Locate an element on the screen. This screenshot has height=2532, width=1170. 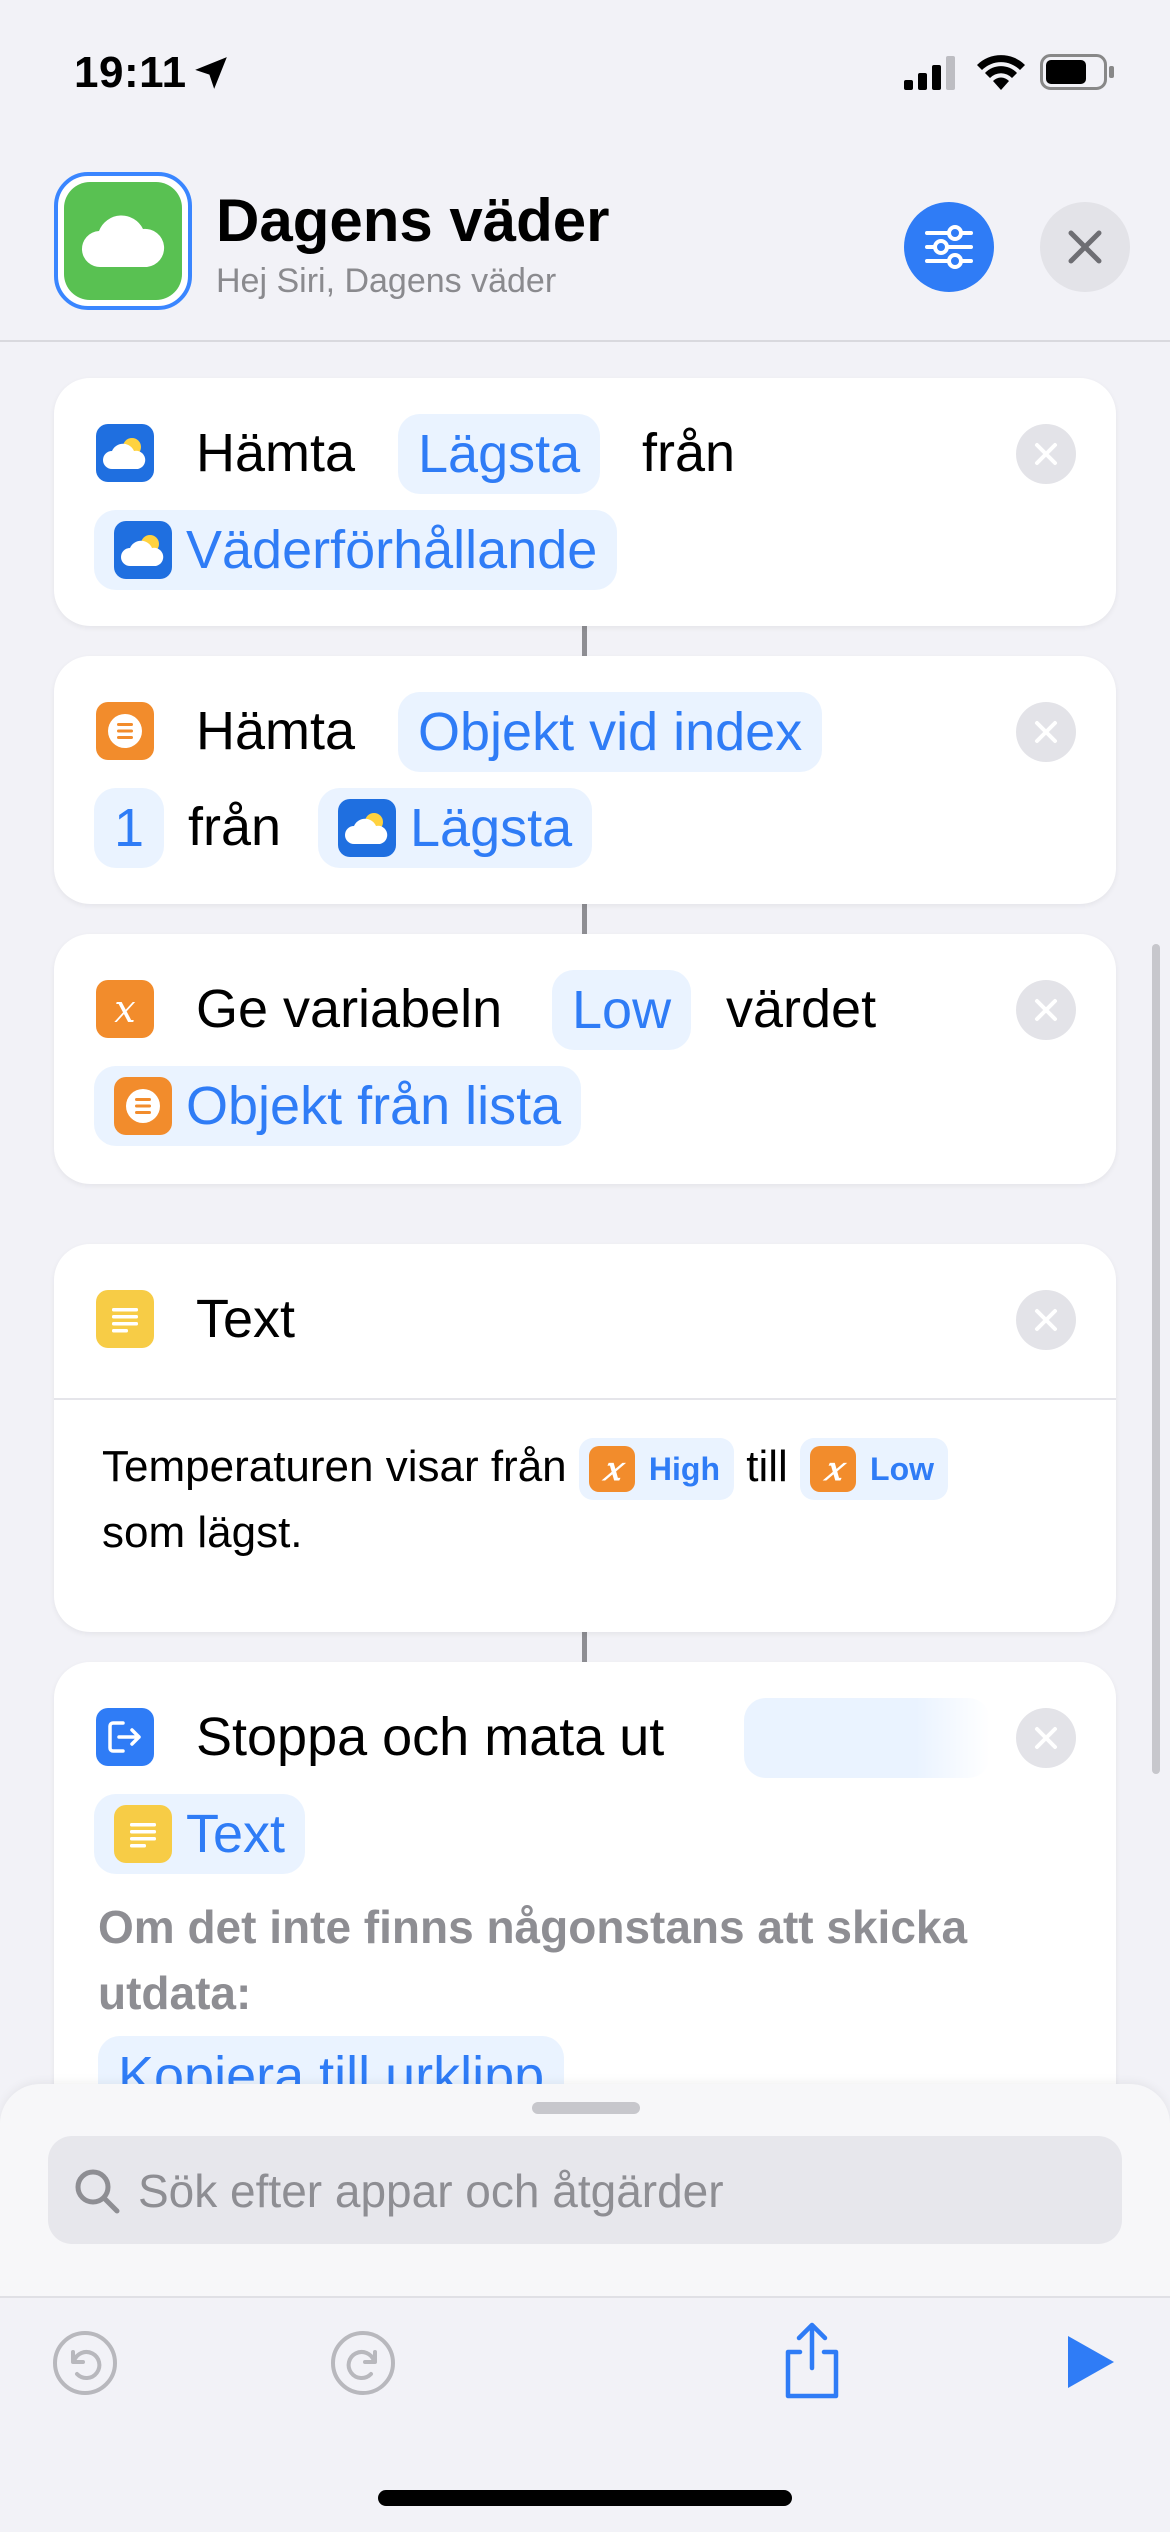
share-button is located at coordinates (812, 2360).